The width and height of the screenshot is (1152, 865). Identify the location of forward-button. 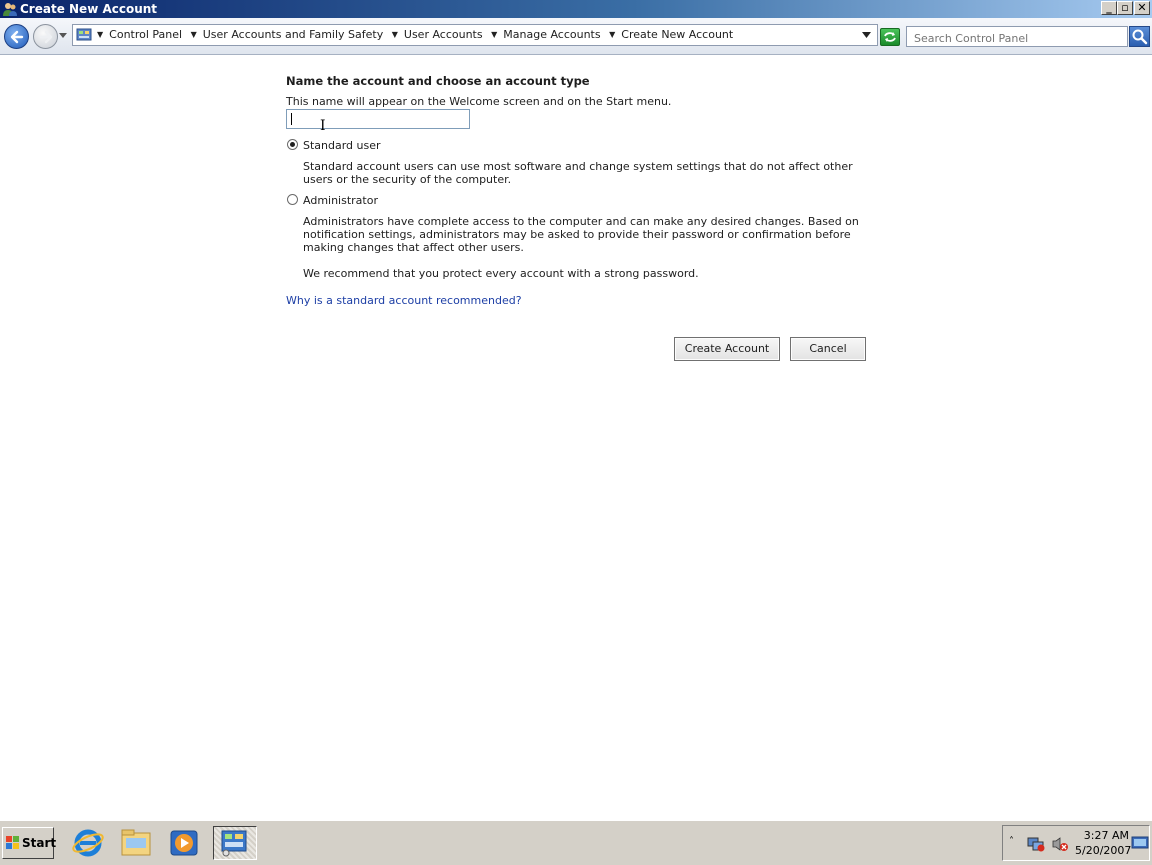
(45, 36).